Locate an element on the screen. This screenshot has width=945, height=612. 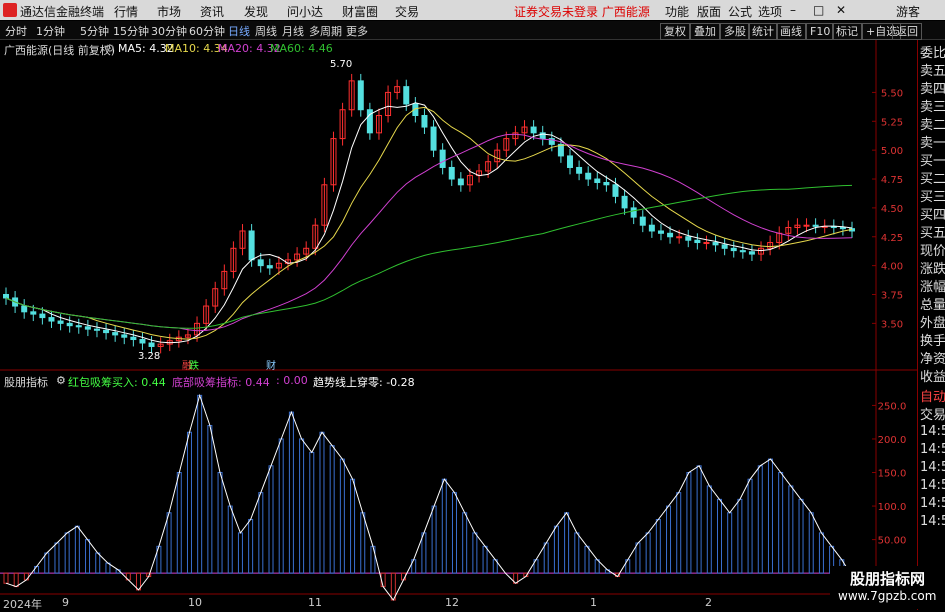
ind-tick-label: 250.0 is located at coordinates (892, 406).